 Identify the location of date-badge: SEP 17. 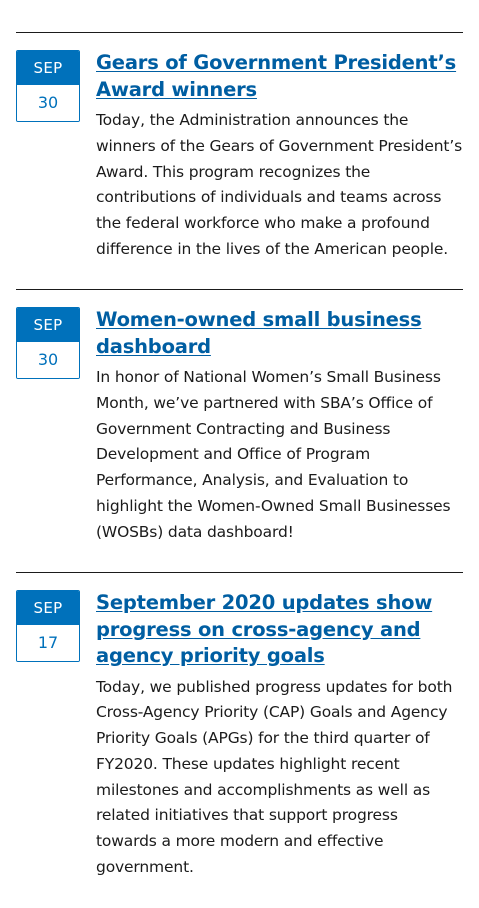
(48, 626).